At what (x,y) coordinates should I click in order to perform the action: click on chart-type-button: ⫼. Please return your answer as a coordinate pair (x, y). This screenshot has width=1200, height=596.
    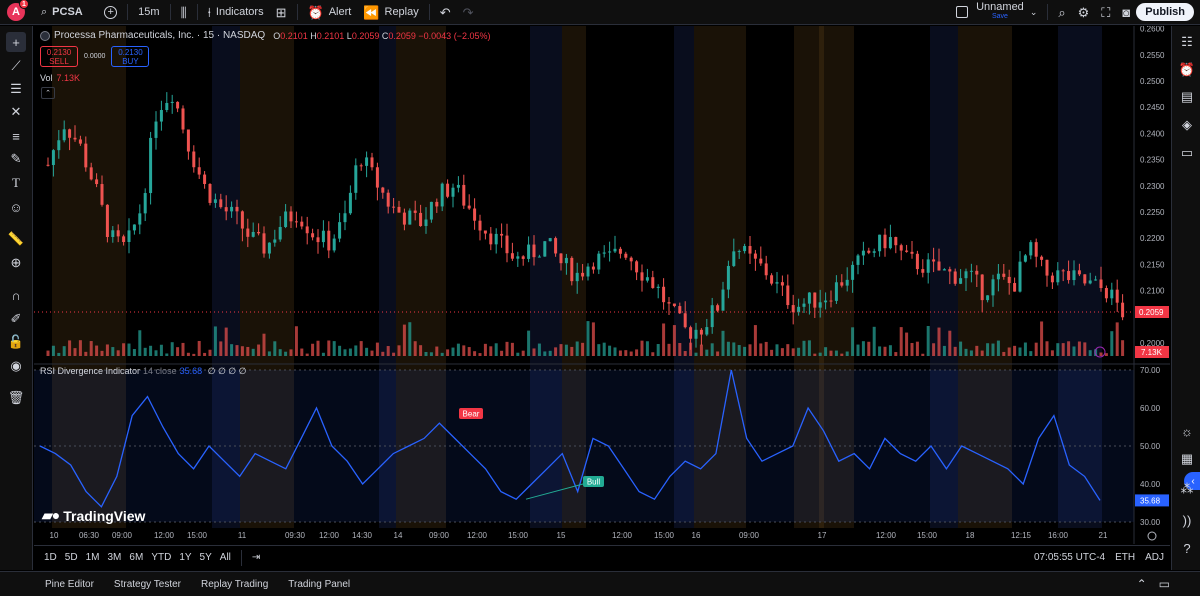
    Looking at the image, I should click on (184, 12).